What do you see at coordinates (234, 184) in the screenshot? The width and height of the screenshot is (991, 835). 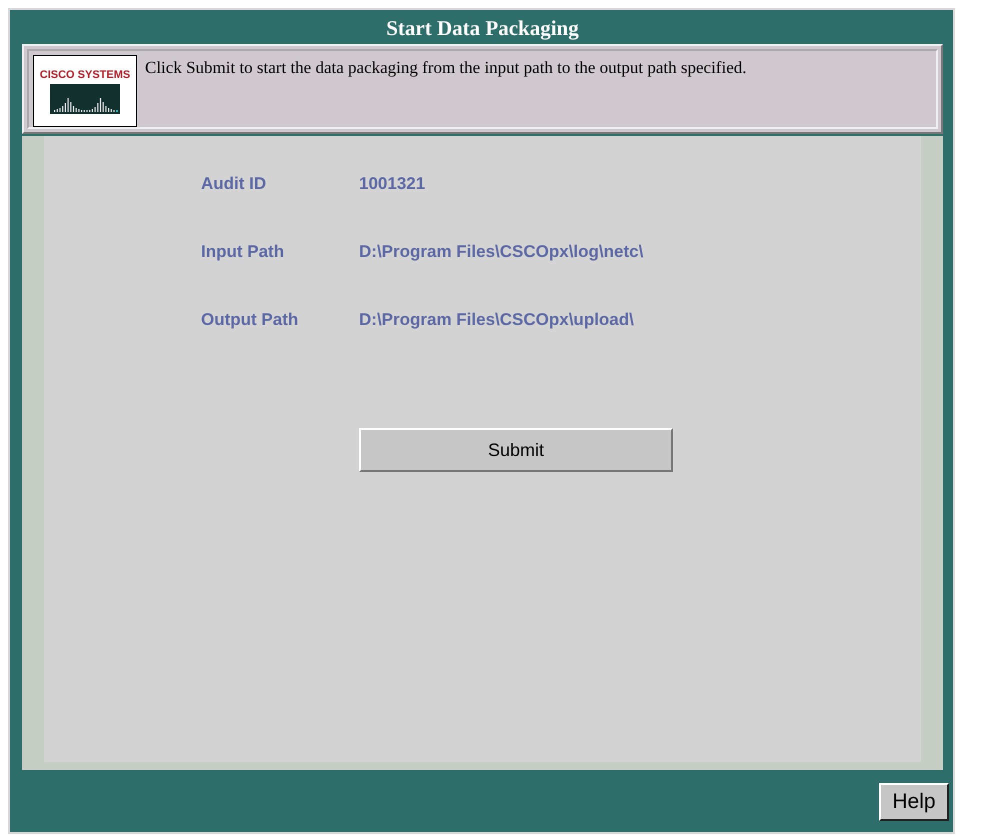 I see `field-label: Audit ID` at bounding box center [234, 184].